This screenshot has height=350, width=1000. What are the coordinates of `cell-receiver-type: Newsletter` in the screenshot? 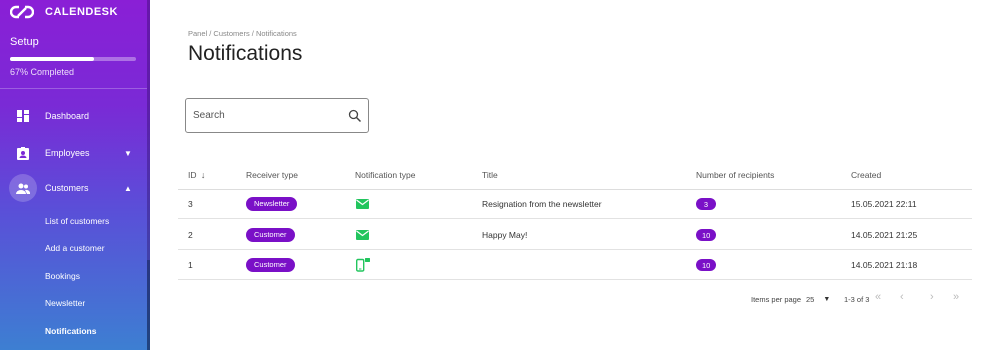 It's located at (272, 204).